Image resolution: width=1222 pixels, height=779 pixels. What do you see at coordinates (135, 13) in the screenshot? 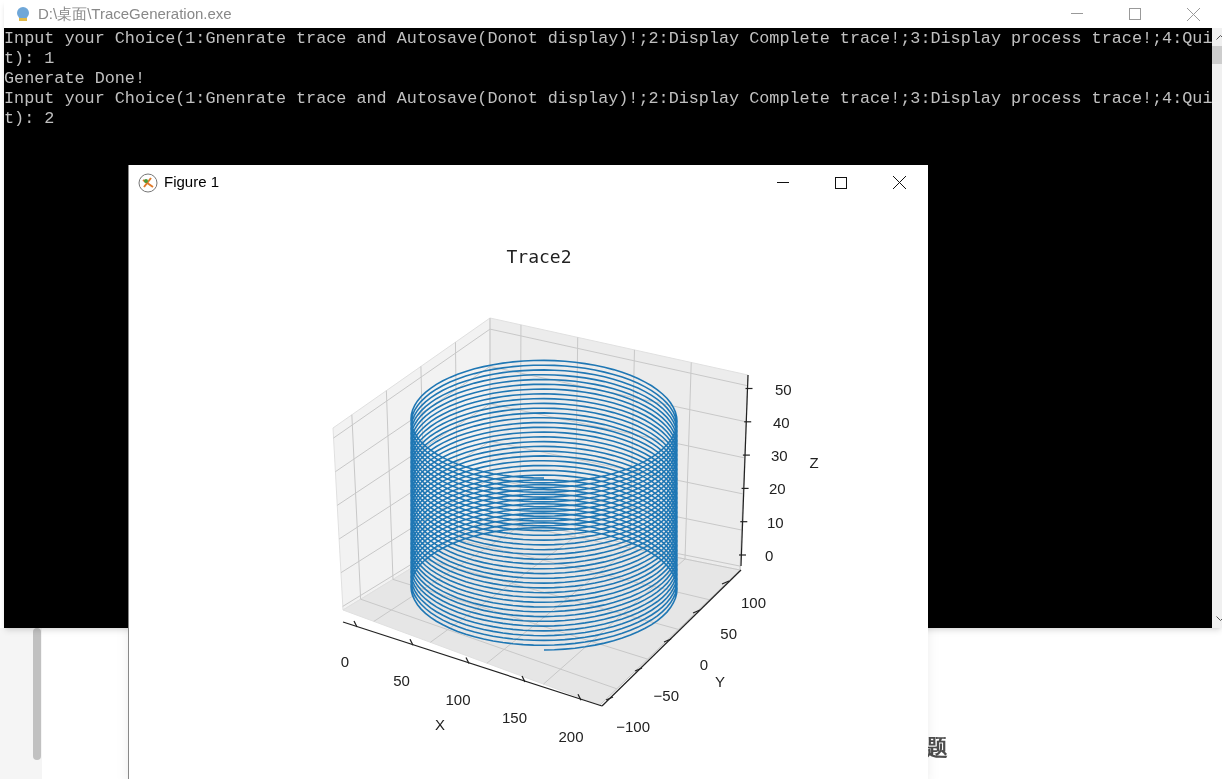
I see `window-title: D:\桌面\TraceGeneration.exe` at bounding box center [135, 13].